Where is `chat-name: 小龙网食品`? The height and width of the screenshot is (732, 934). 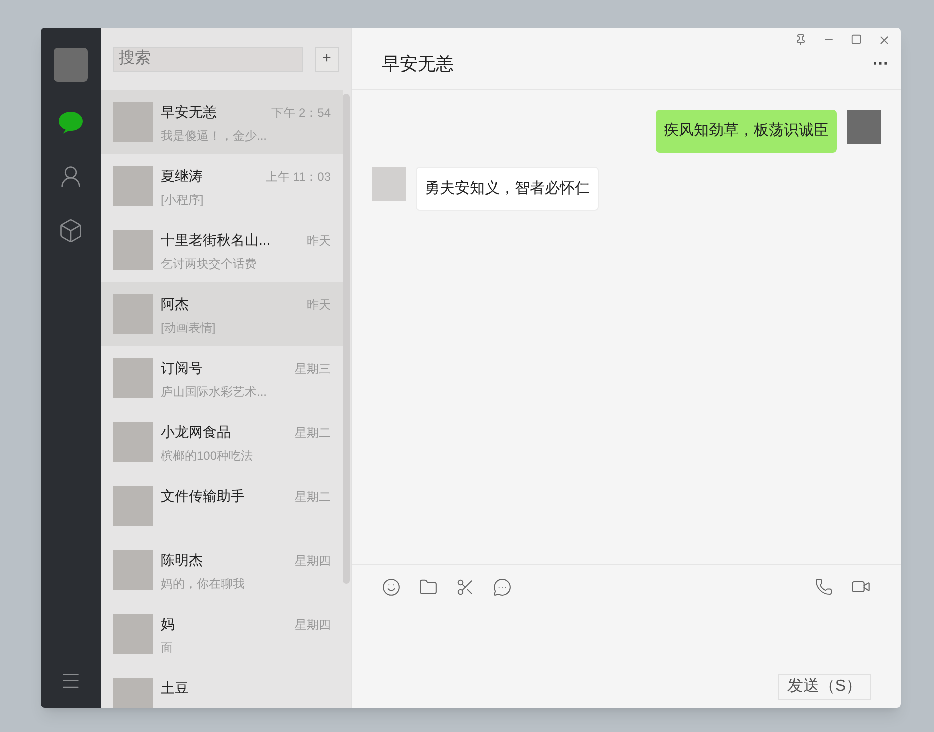
chat-name: 小龙网食品 is located at coordinates (196, 432).